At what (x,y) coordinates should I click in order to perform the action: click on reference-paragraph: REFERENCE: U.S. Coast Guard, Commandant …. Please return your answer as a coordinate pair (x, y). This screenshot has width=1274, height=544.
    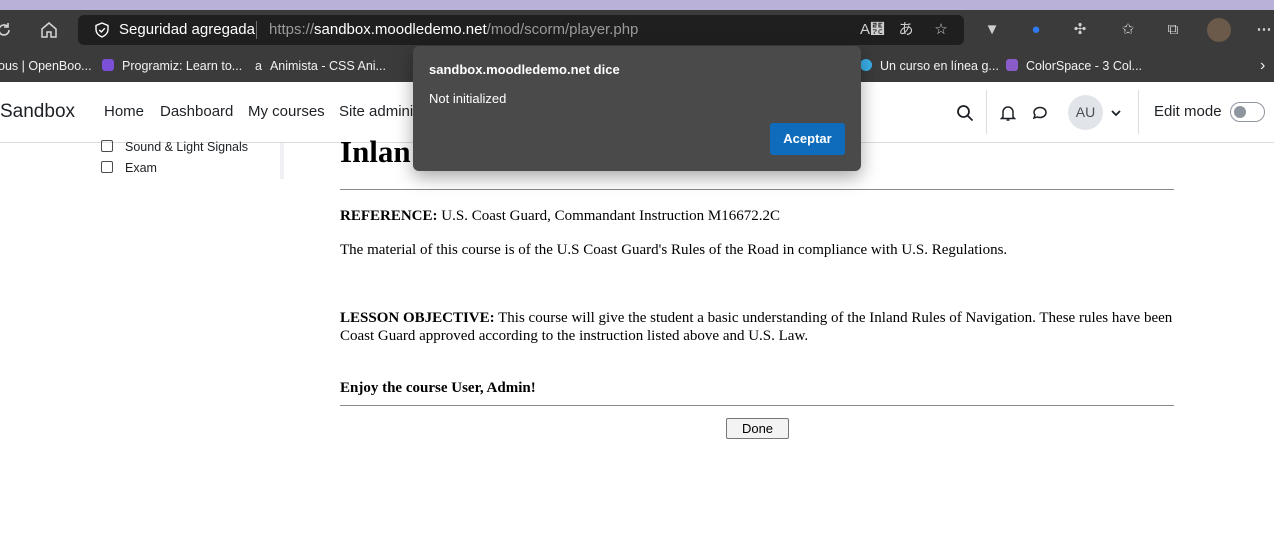
    Looking at the image, I should click on (757, 216).